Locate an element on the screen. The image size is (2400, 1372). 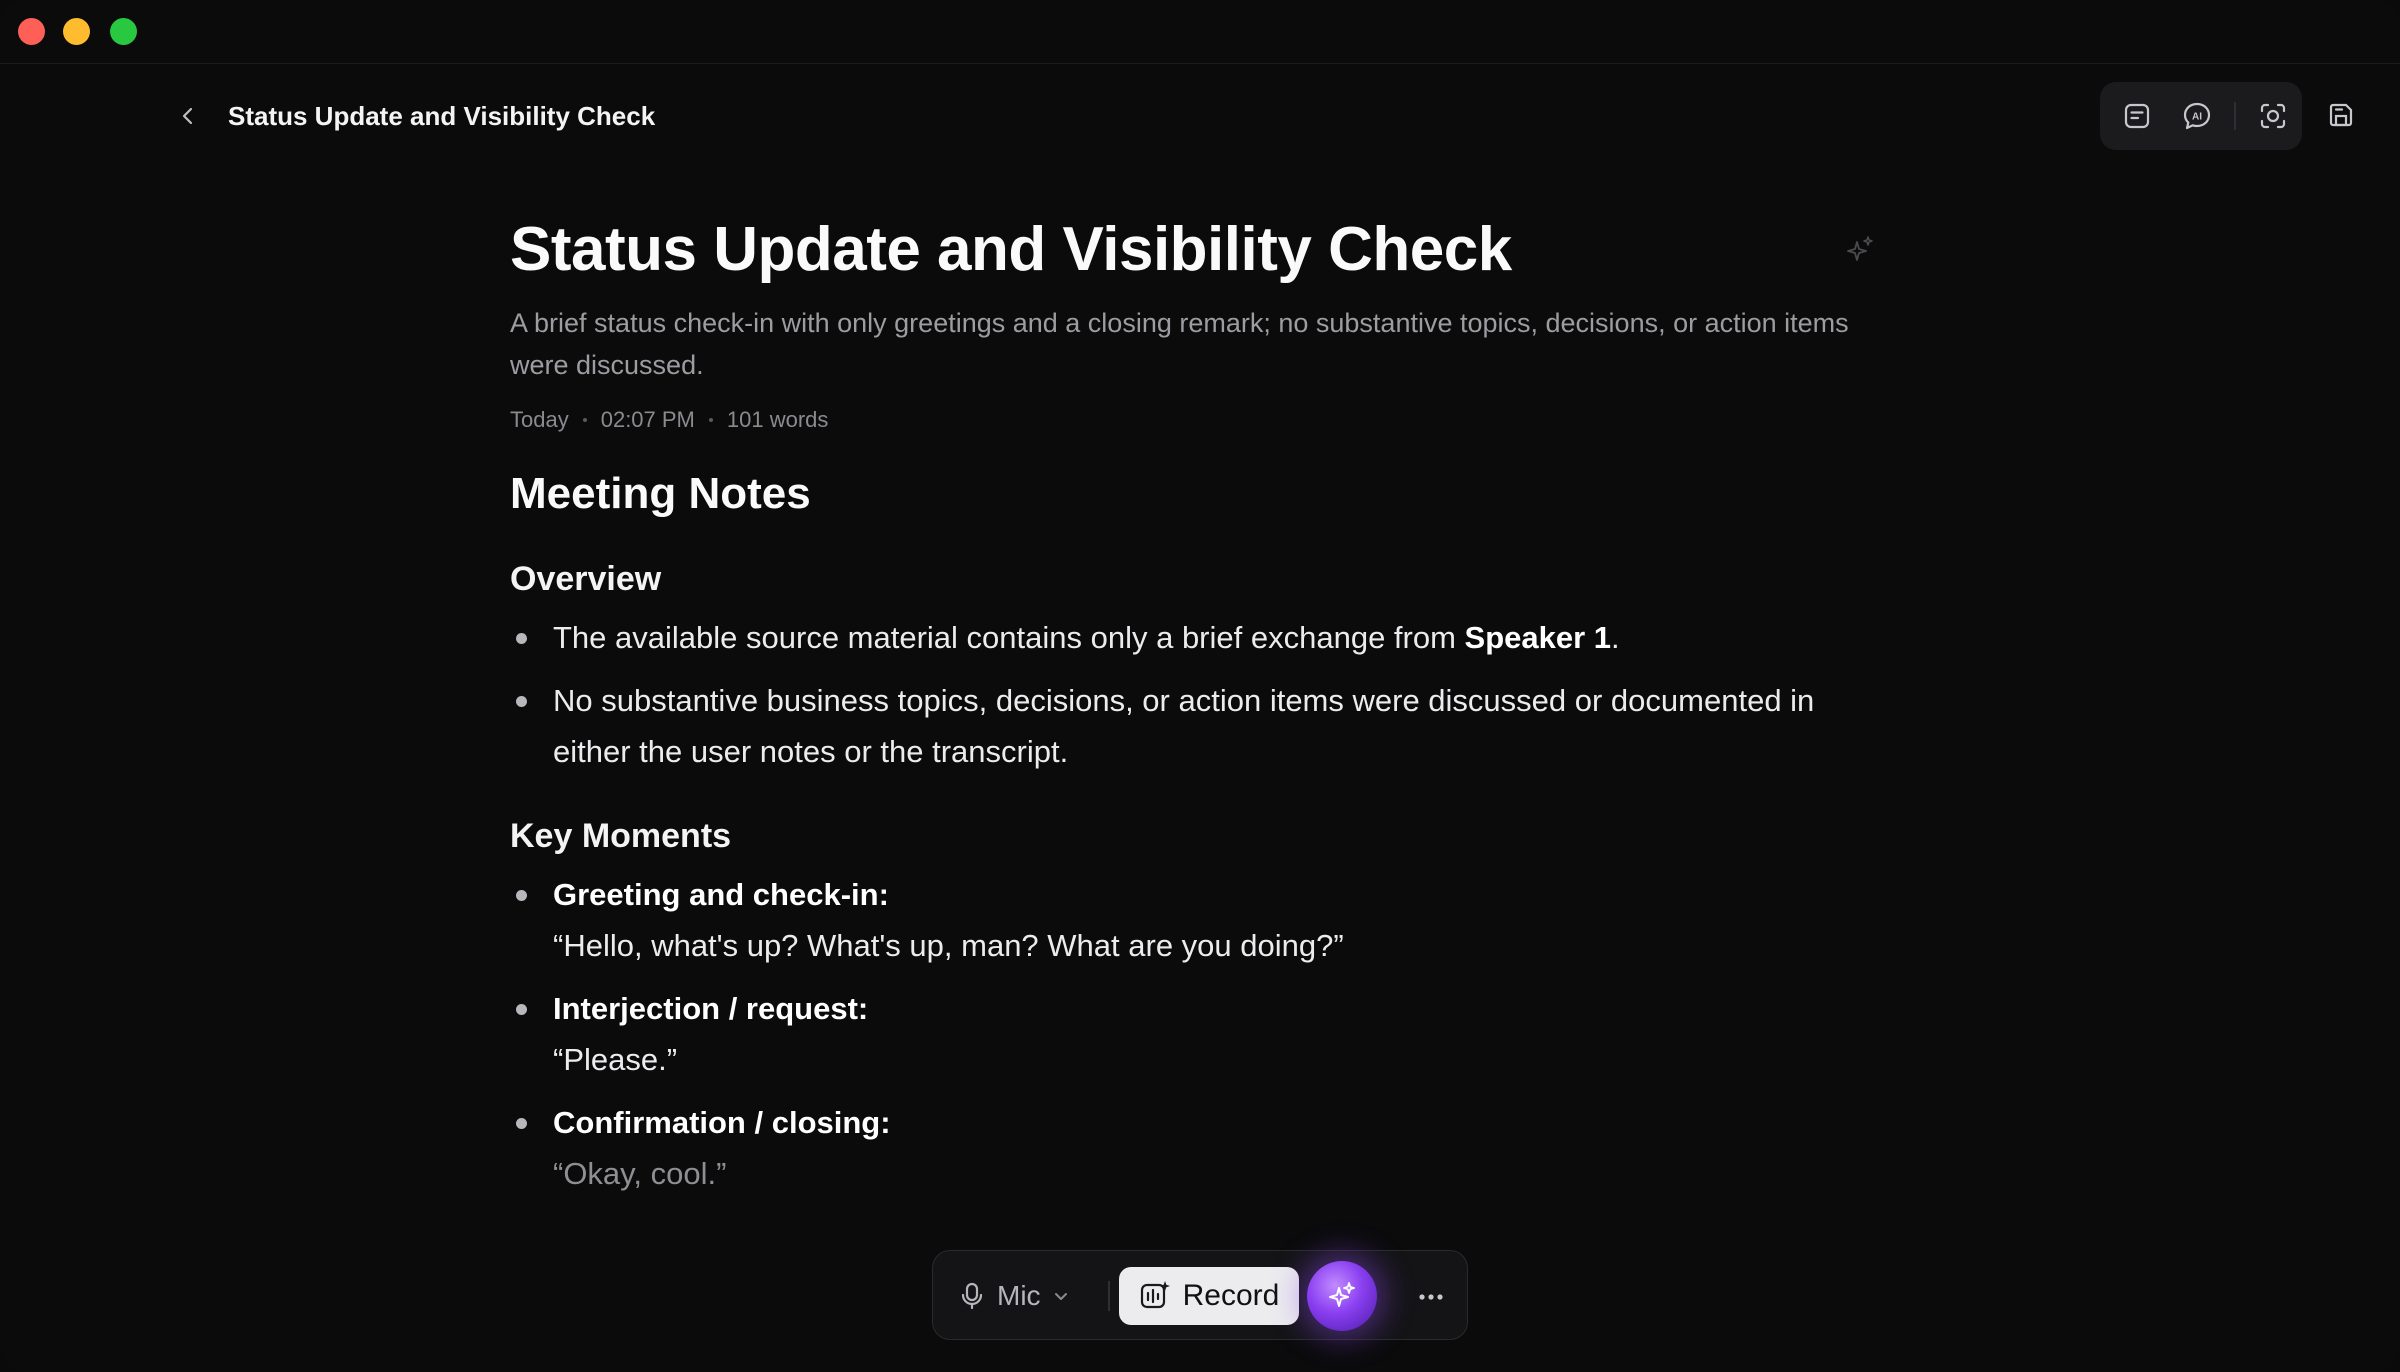
moment-label: Interjection / request: is located at coordinates (711, 1008).